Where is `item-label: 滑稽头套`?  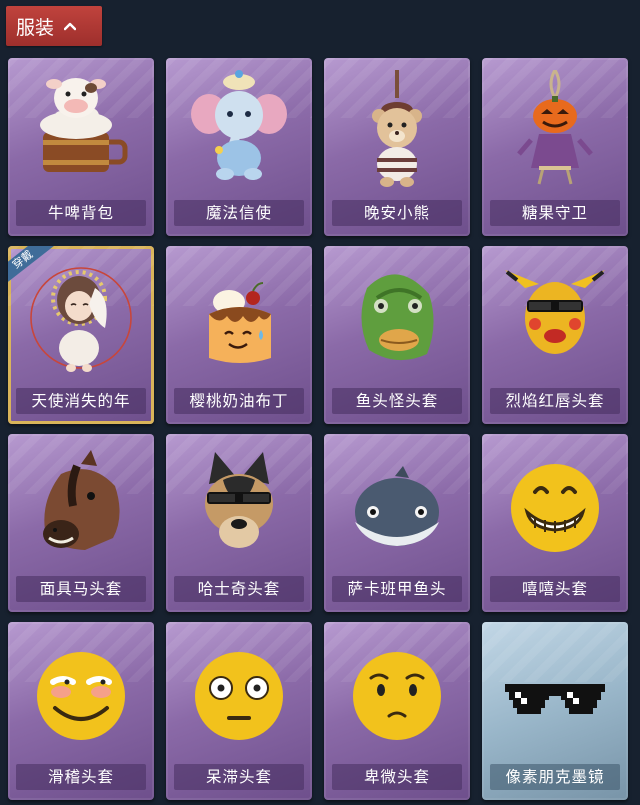
item-label: 滑稽头套 is located at coordinates (81, 777).